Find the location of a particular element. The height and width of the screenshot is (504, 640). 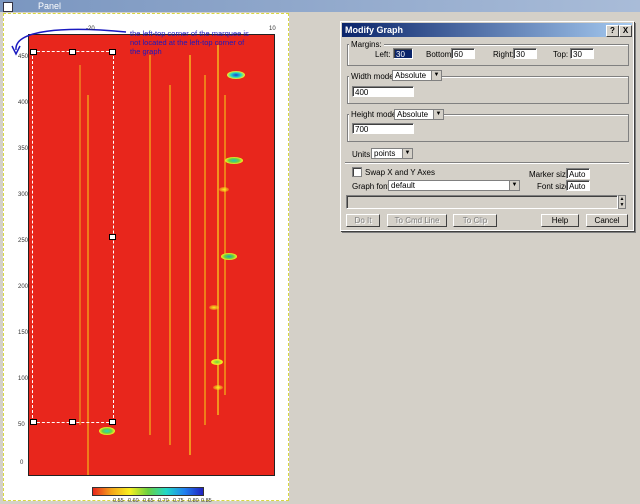

dialog-titlebar: Modify Graph ? X is located at coordinates (487, 30).